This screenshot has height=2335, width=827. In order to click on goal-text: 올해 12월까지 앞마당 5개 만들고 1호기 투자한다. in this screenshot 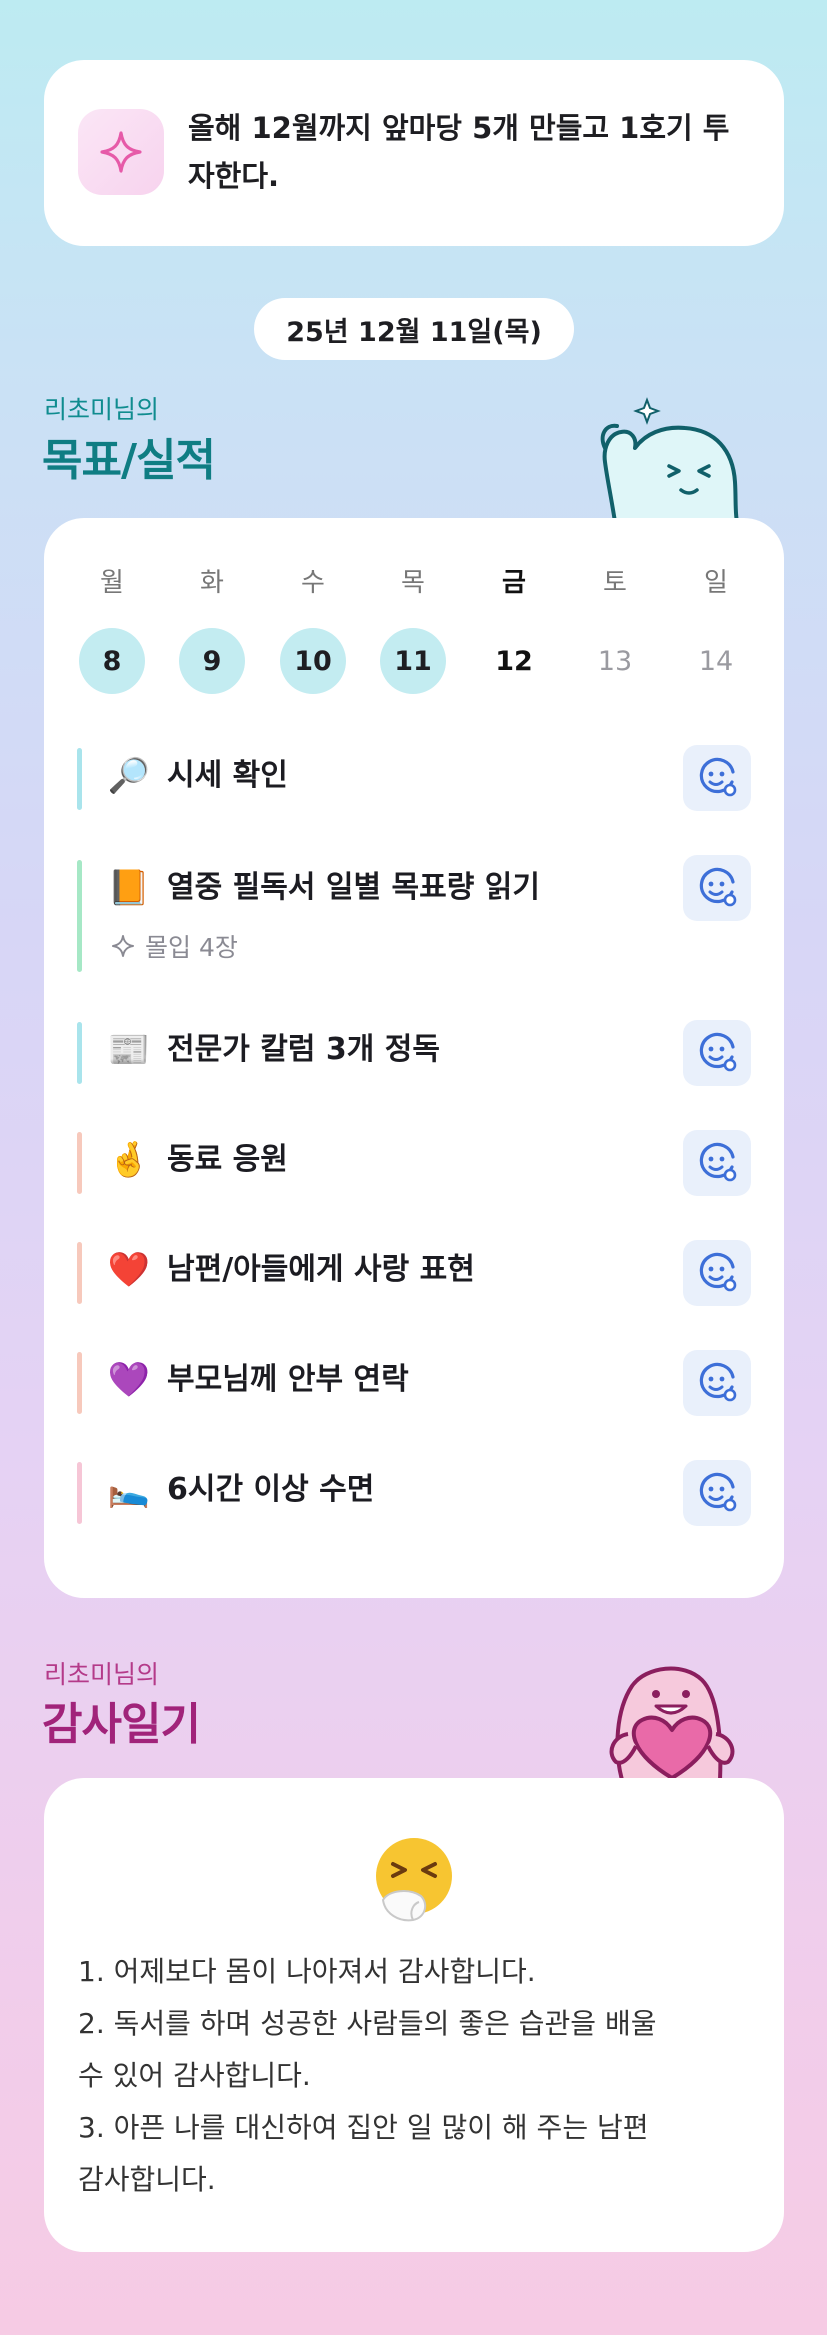, I will do `click(459, 152)`.